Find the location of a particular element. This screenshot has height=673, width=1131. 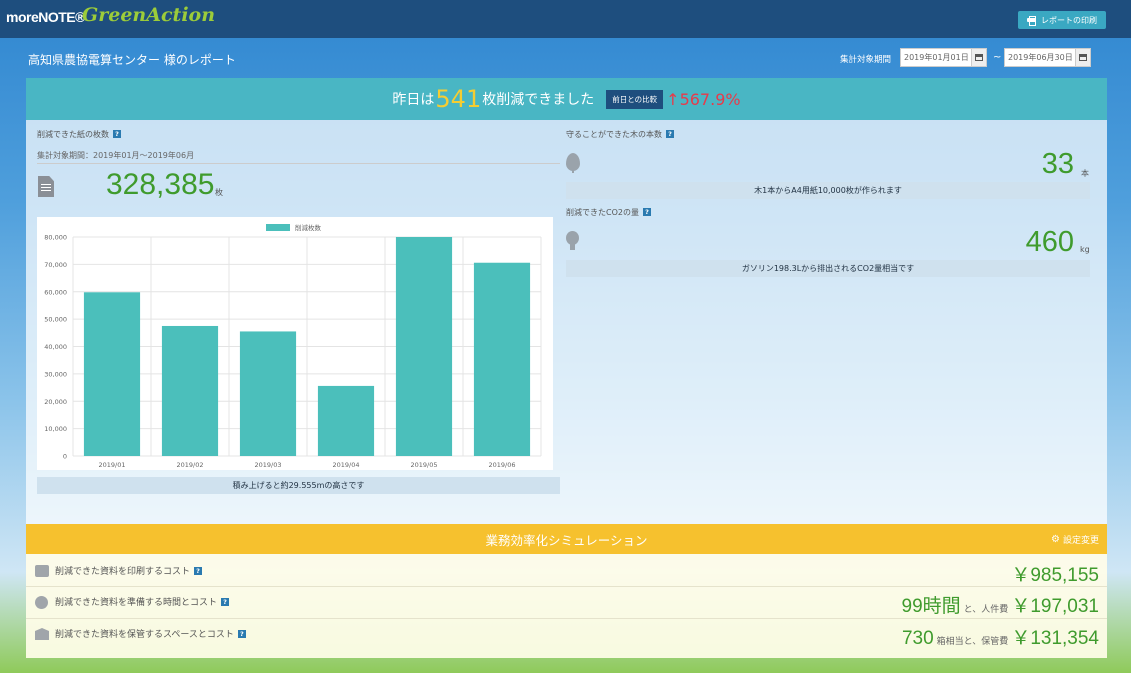

print-cost-amount: ￥985,155 is located at coordinates (1055, 575).